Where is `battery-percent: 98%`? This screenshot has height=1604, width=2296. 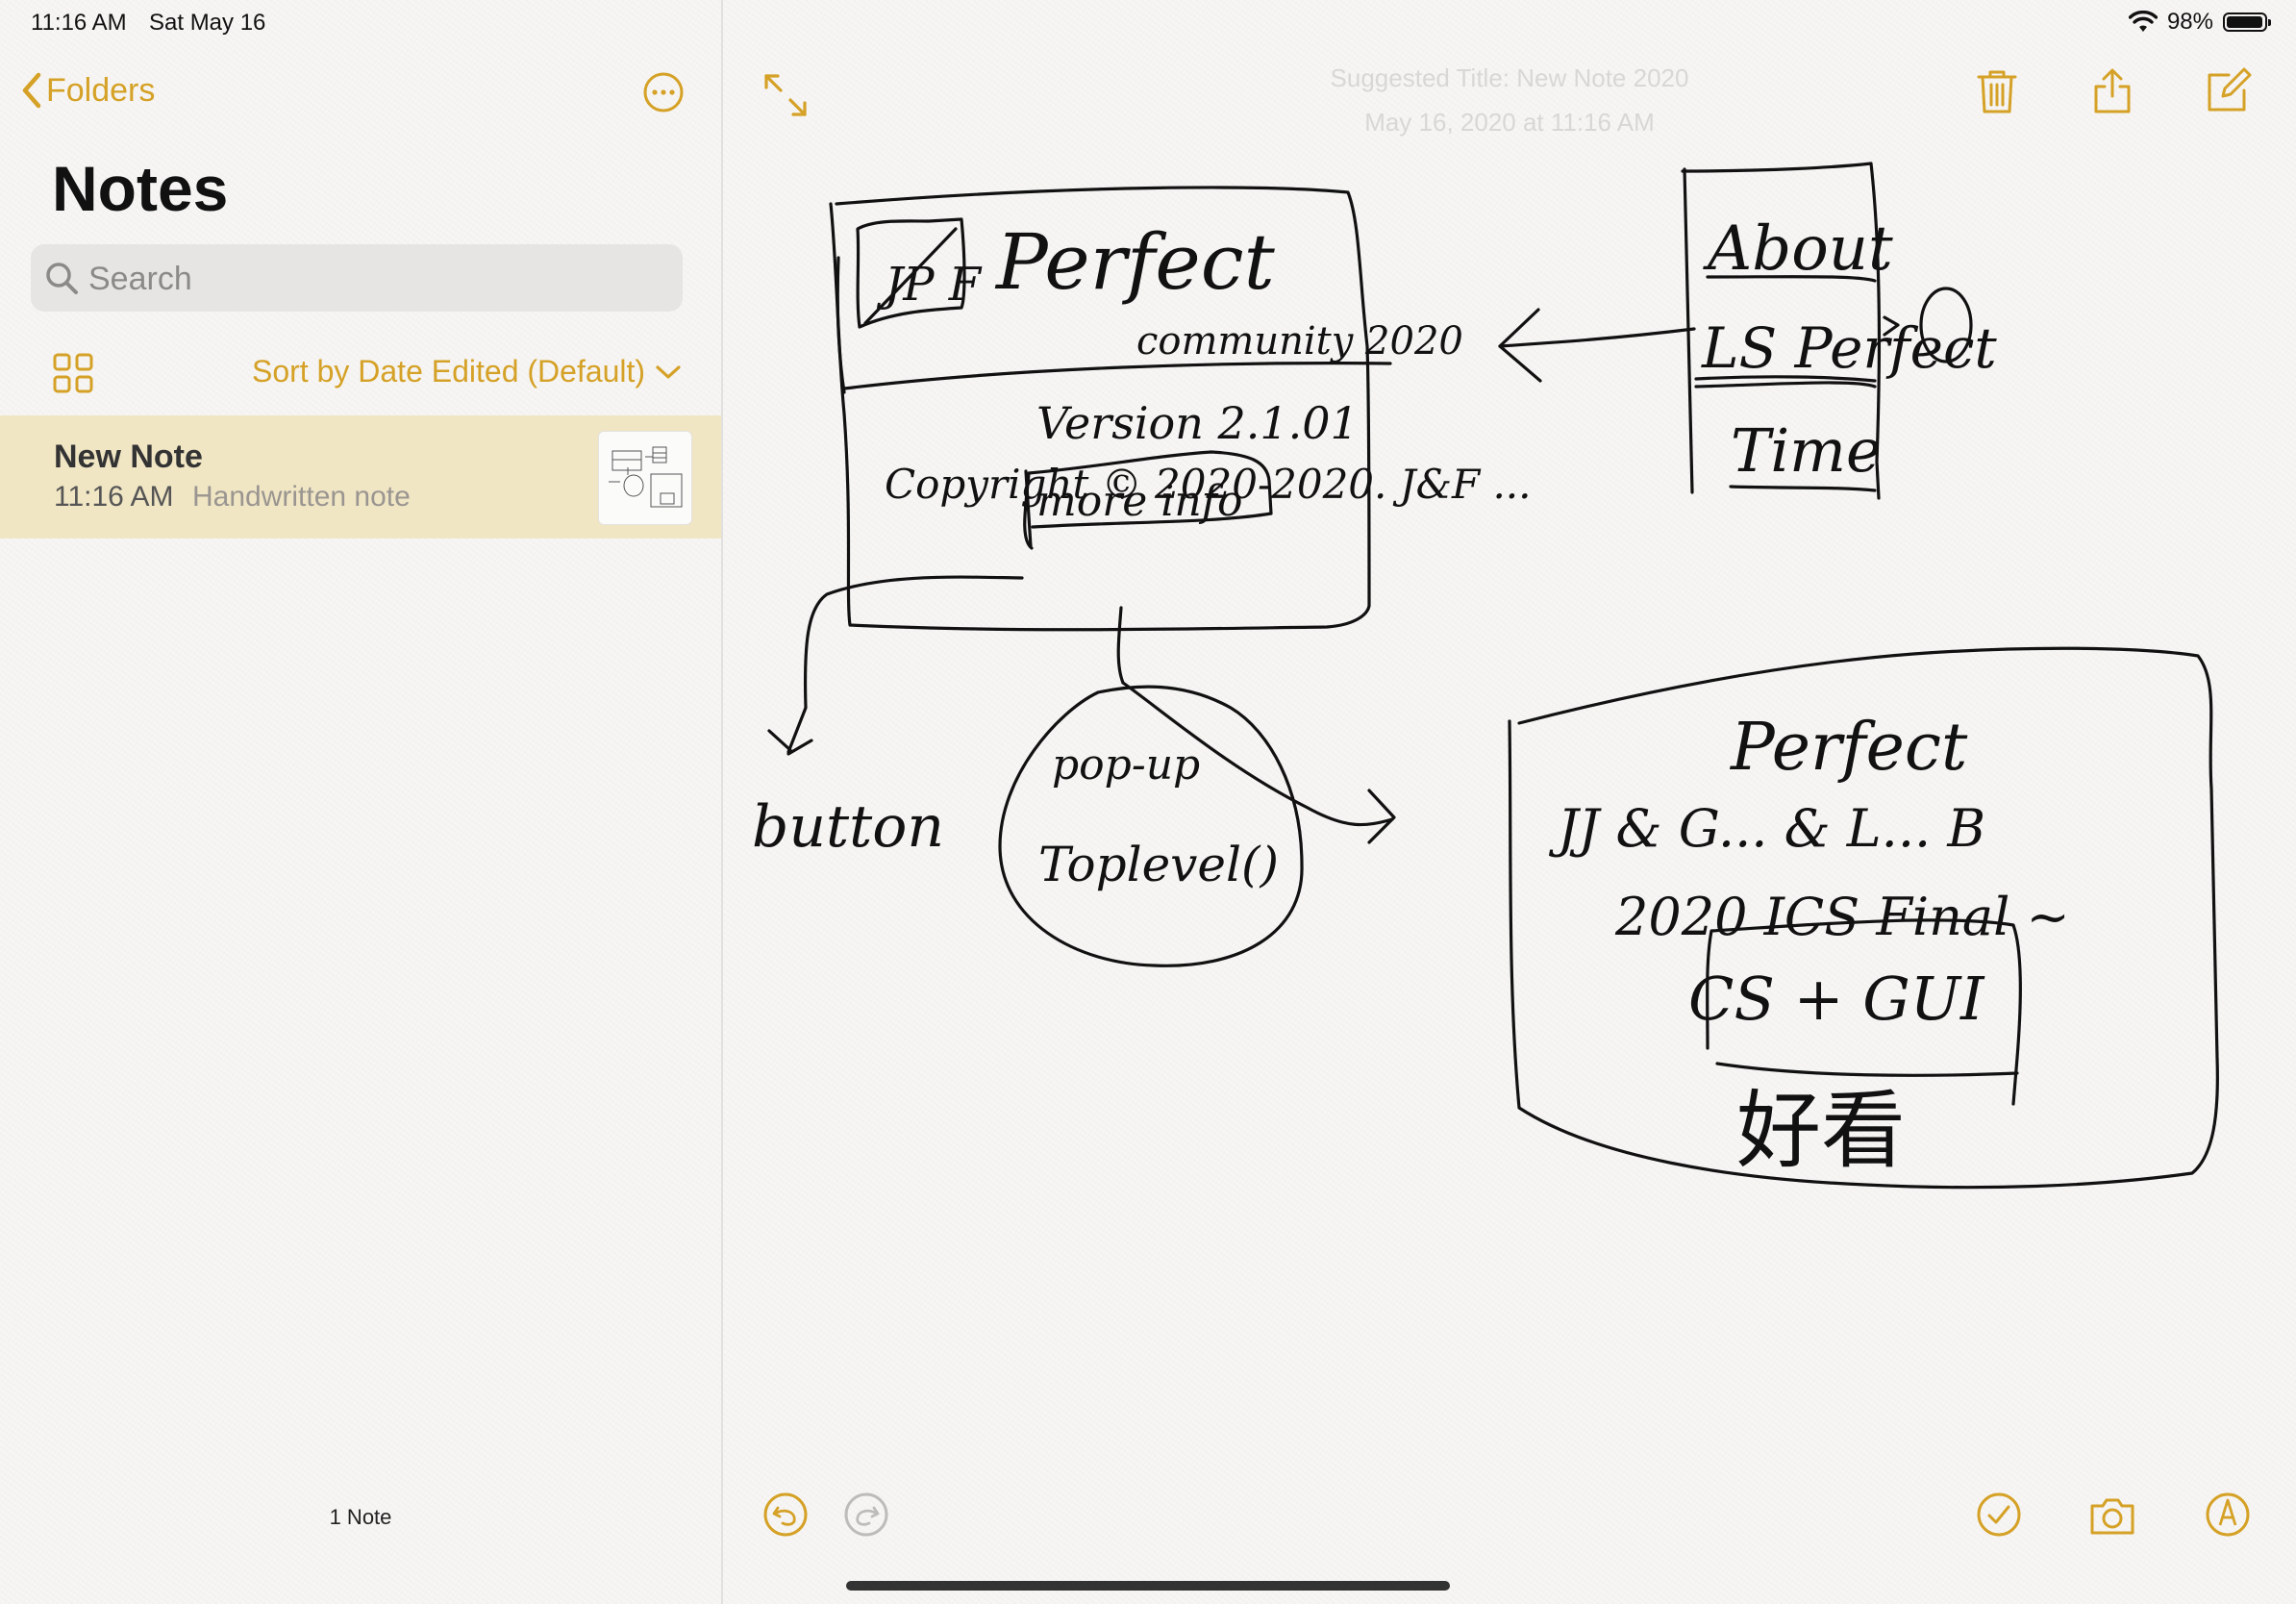
battery-percent: 98% is located at coordinates (2189, 22).